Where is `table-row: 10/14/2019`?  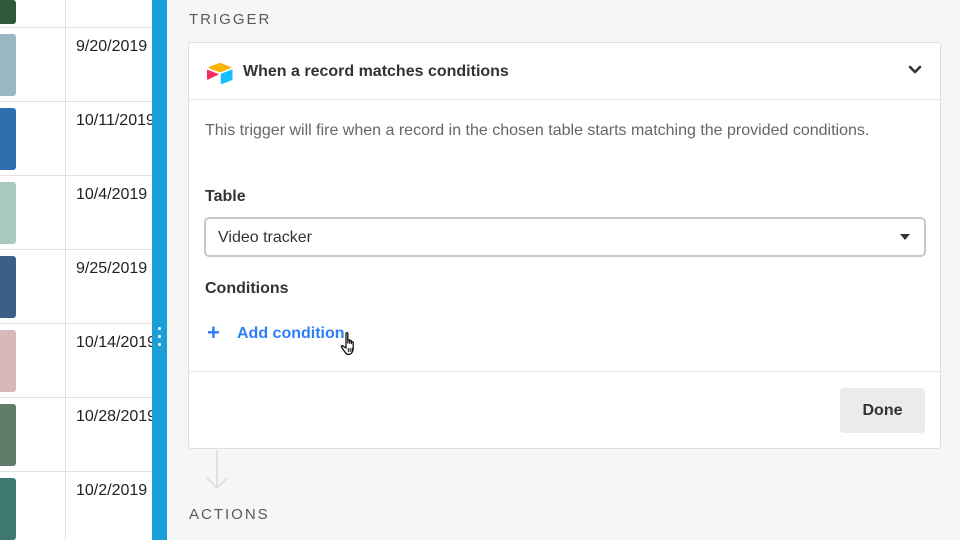 table-row: 10/14/2019 is located at coordinates (76, 361).